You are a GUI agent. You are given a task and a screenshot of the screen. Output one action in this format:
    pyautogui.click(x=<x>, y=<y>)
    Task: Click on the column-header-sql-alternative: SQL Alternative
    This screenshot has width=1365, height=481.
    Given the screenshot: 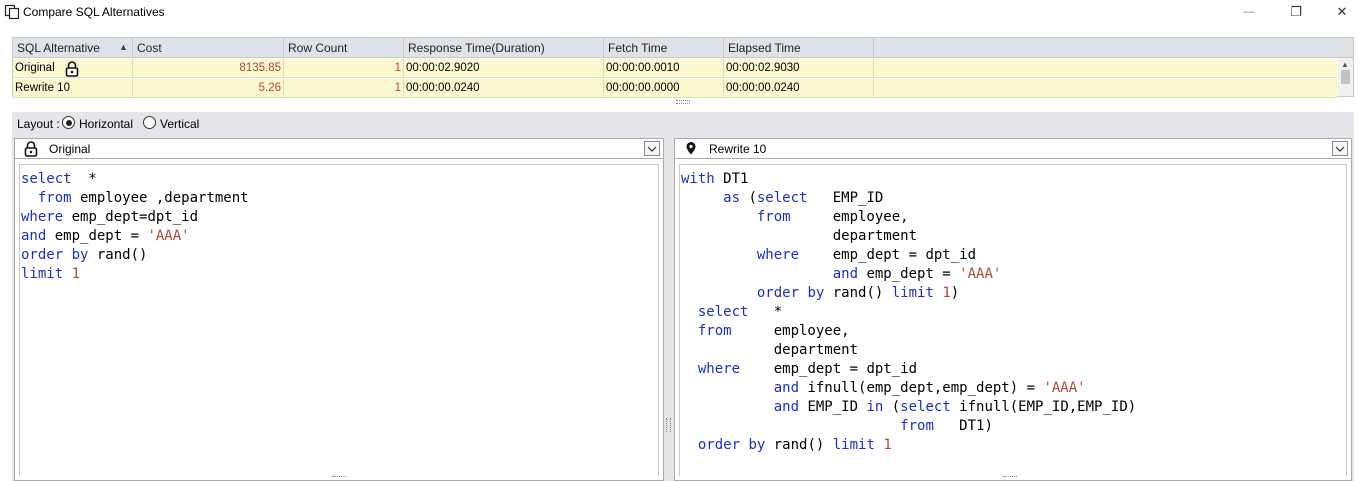 What is the action you would take?
    pyautogui.click(x=73, y=48)
    